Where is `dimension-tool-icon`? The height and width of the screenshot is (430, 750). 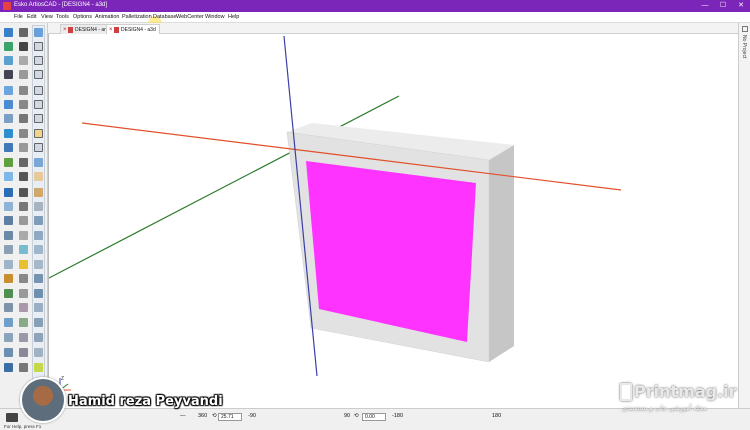
dimension-tool-icon is located at coordinates (8, 264).